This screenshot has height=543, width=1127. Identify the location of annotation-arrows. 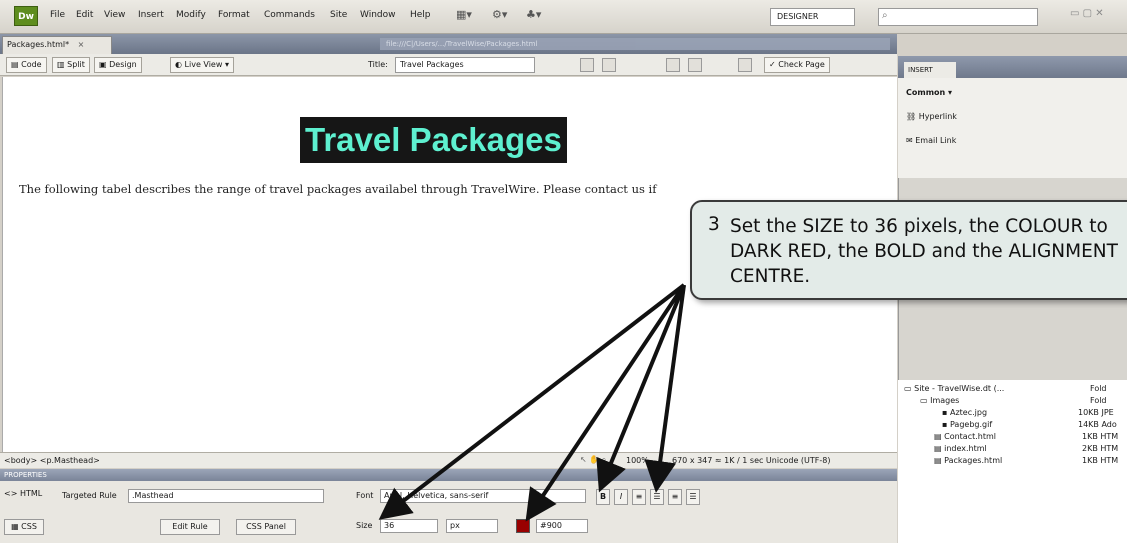
(532, 402).